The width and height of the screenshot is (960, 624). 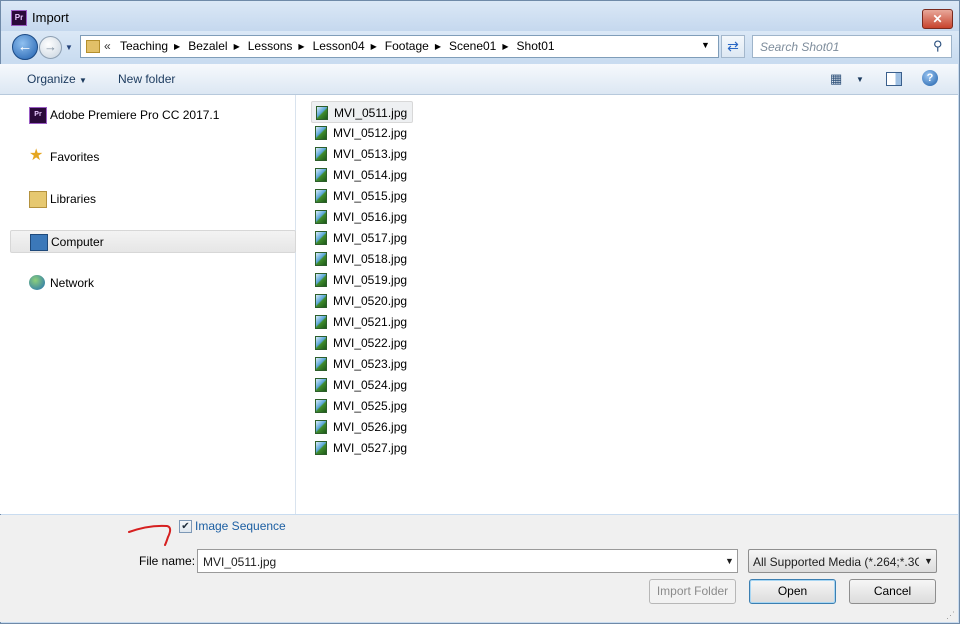 I want to click on cancel-button: Cancel, so click(x=892, y=591).